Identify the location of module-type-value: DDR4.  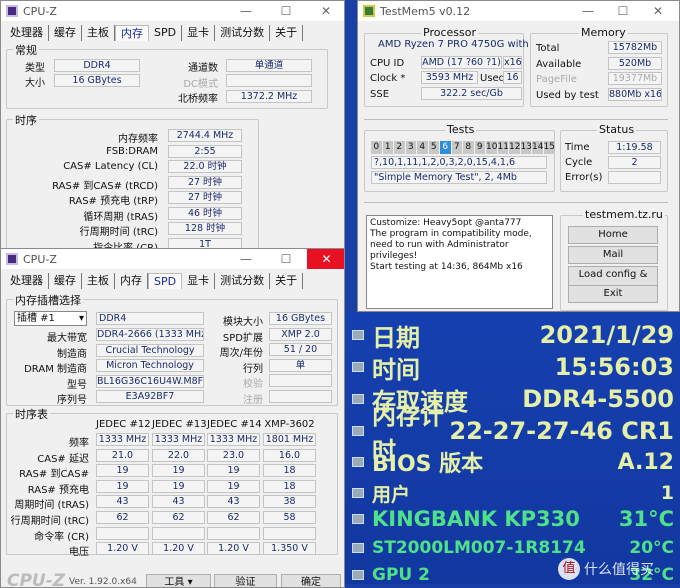
(150, 318).